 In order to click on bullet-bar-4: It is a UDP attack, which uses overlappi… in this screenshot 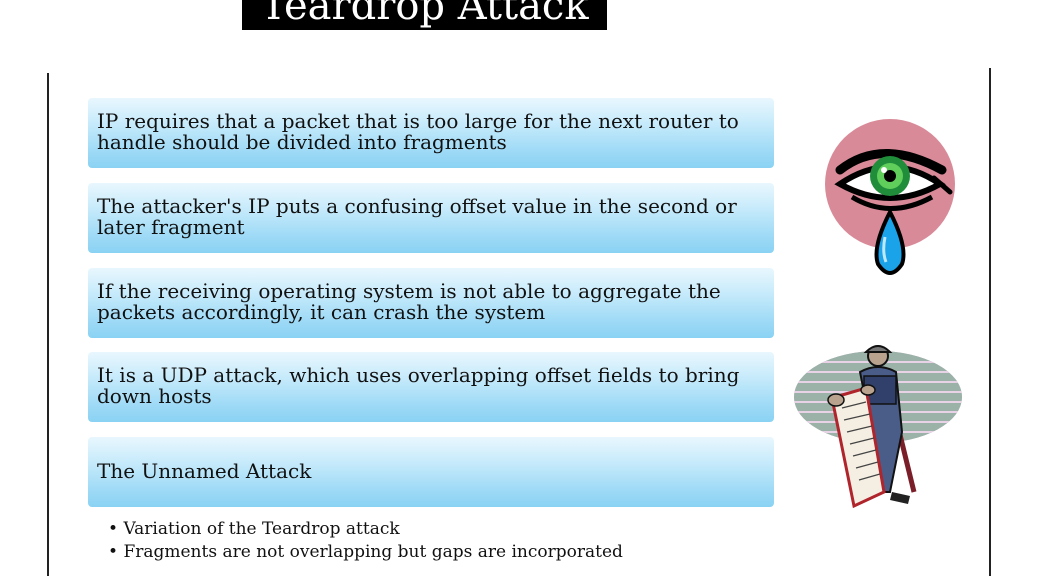, I will do `click(431, 387)`.